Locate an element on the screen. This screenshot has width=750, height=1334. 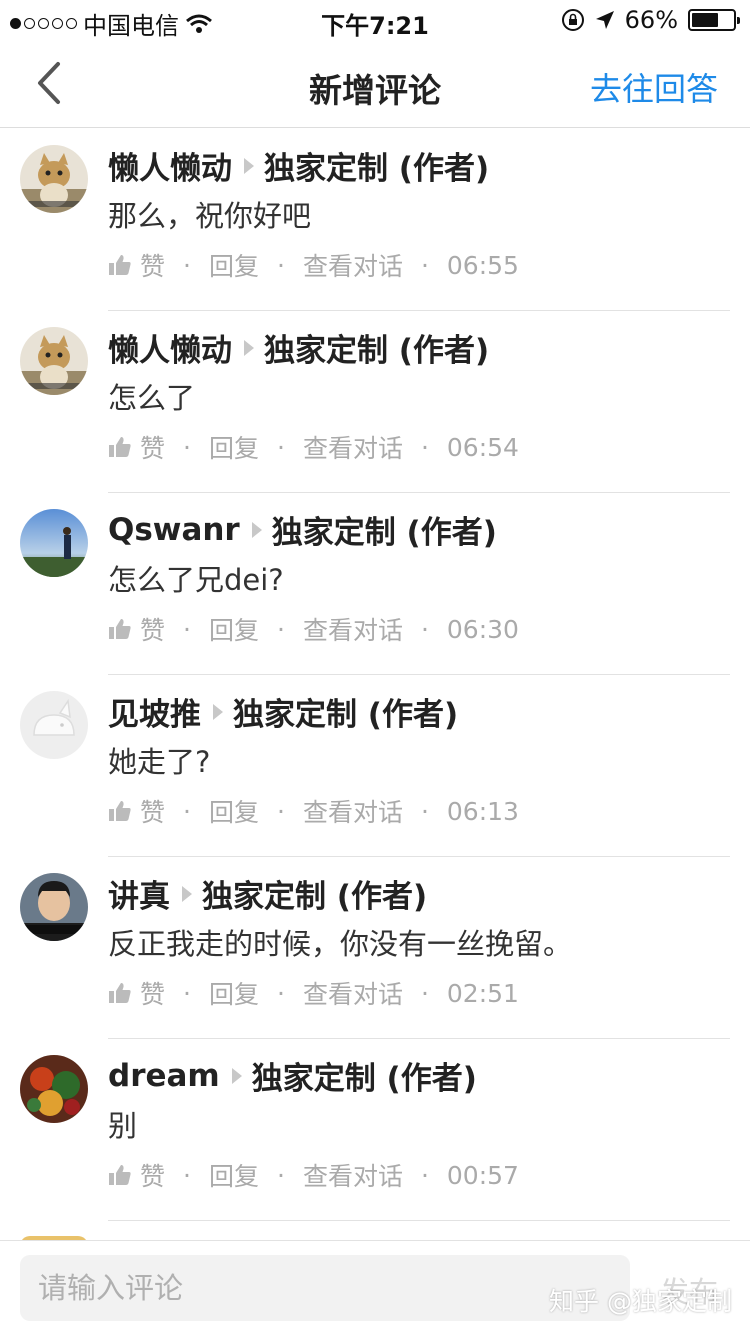
author-name: dream is located at coordinates (164, 1076).